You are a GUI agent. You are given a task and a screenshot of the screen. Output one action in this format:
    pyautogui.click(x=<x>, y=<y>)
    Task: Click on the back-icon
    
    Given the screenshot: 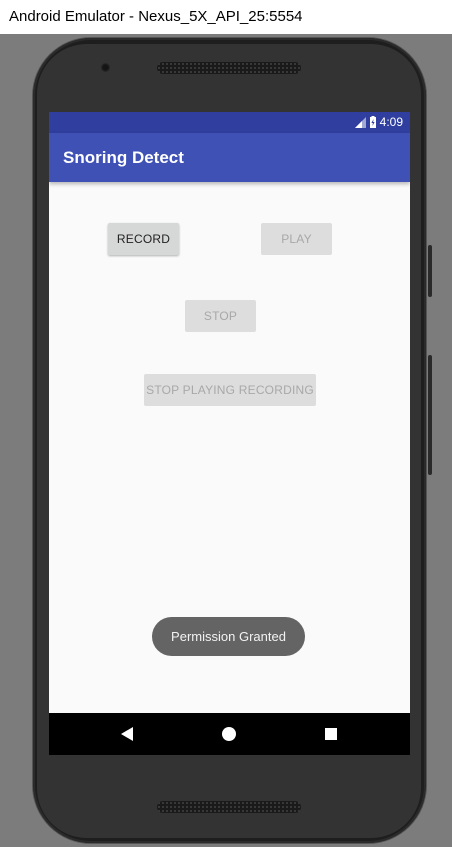 What is the action you would take?
    pyautogui.click(x=127, y=734)
    